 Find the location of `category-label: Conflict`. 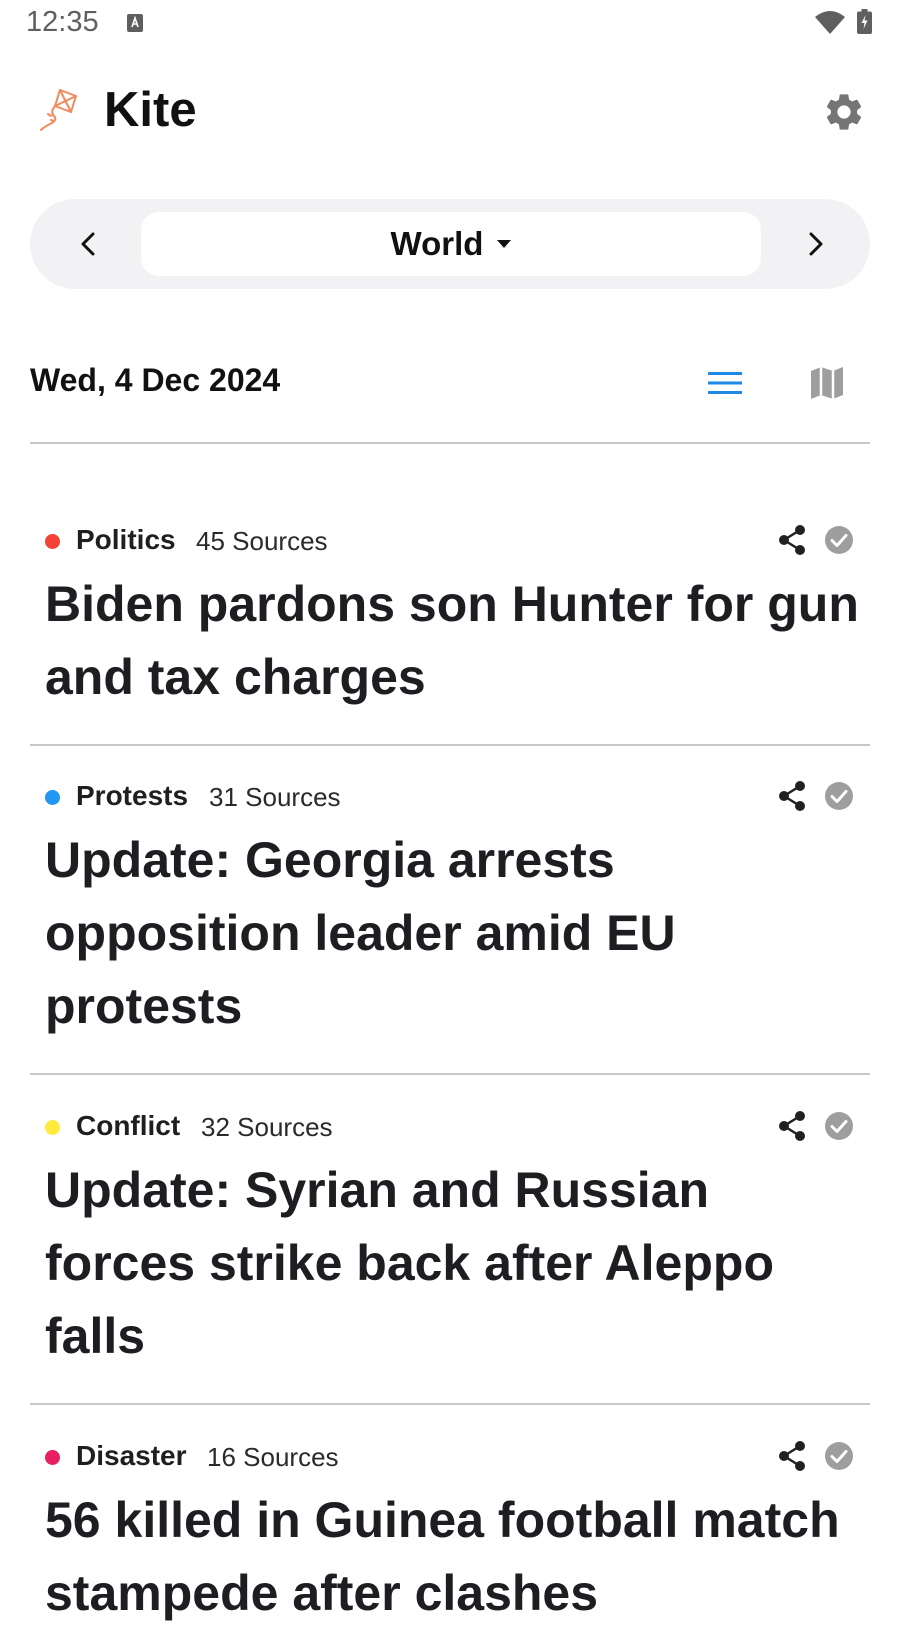

category-label: Conflict is located at coordinates (128, 1125).